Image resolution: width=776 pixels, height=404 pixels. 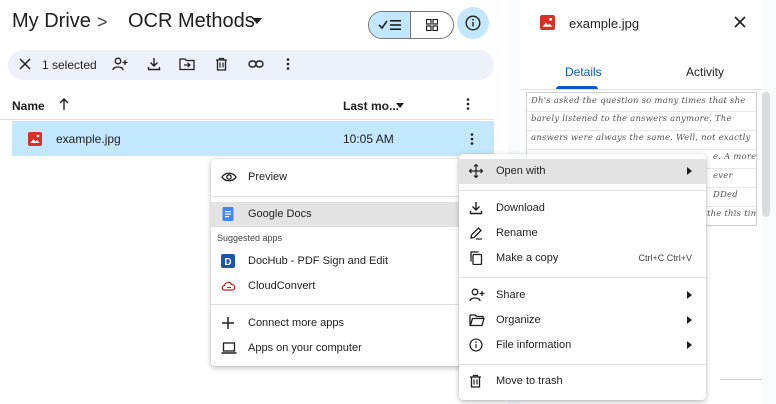 I want to click on tab-divider, so click(x=641, y=89).